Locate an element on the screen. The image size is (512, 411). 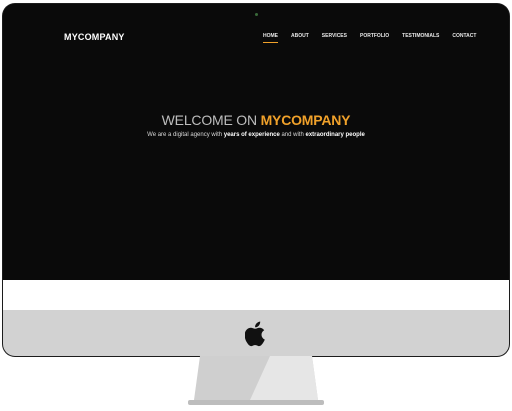
hero-sub-part-4: extraordinary people is located at coordinates (335, 135).